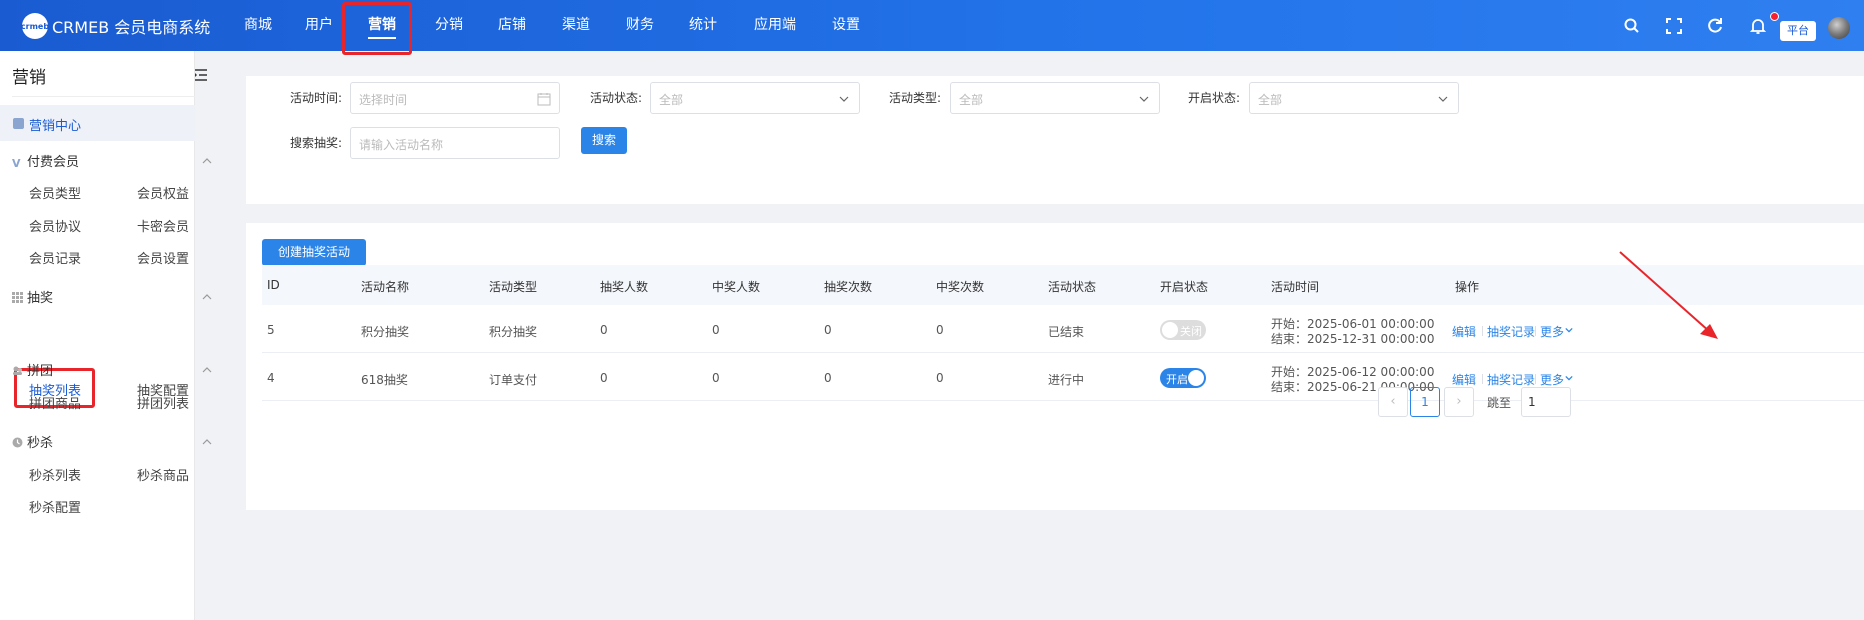 The height and width of the screenshot is (620, 1864). I want to click on switch-label: 开启, so click(1177, 379).